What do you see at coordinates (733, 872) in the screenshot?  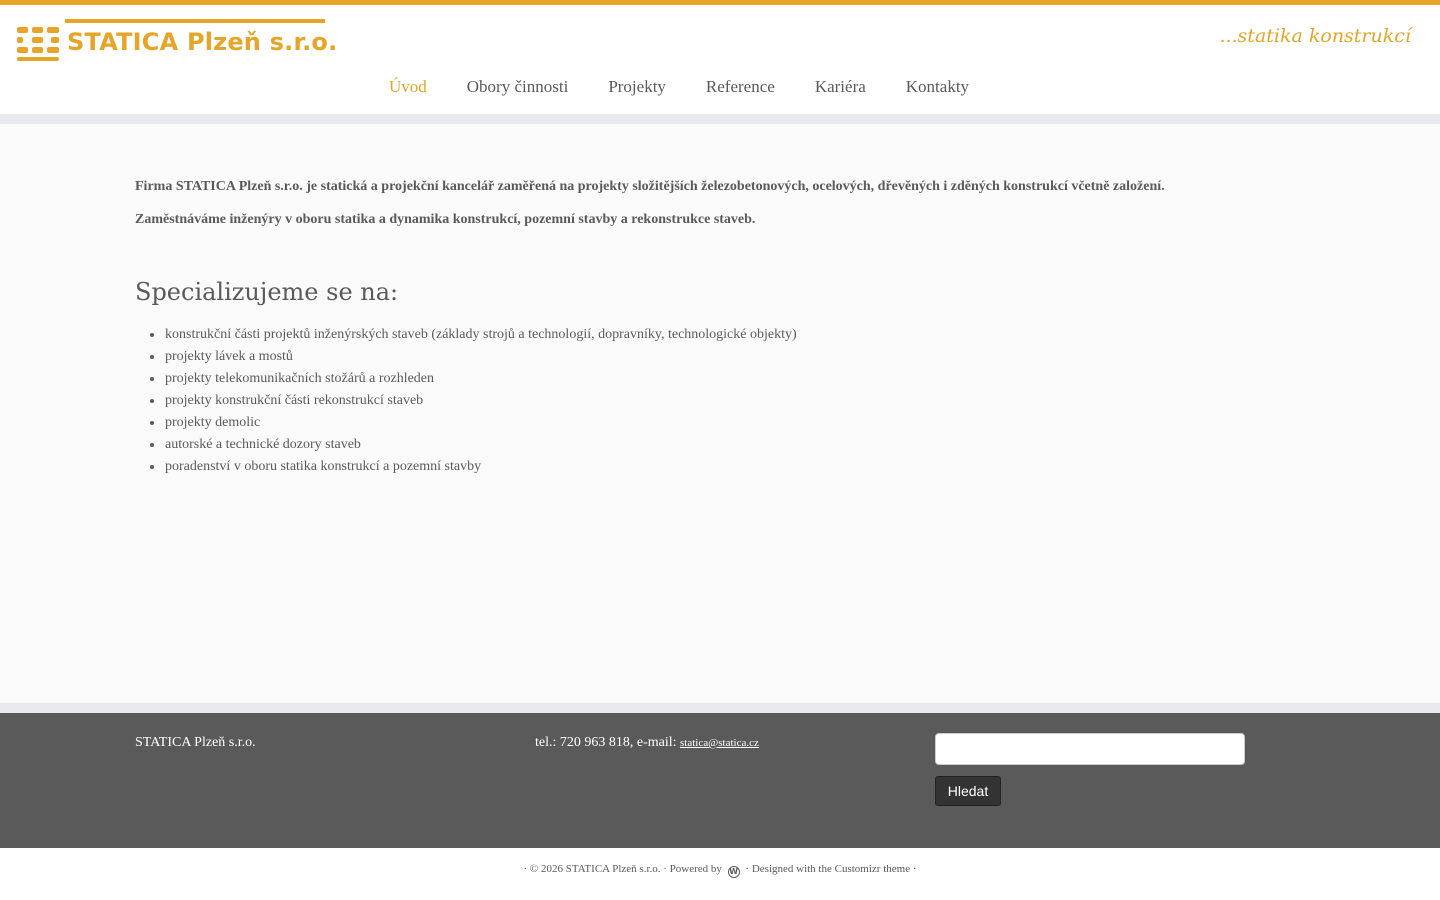 I see `wordpress-icon: W` at bounding box center [733, 872].